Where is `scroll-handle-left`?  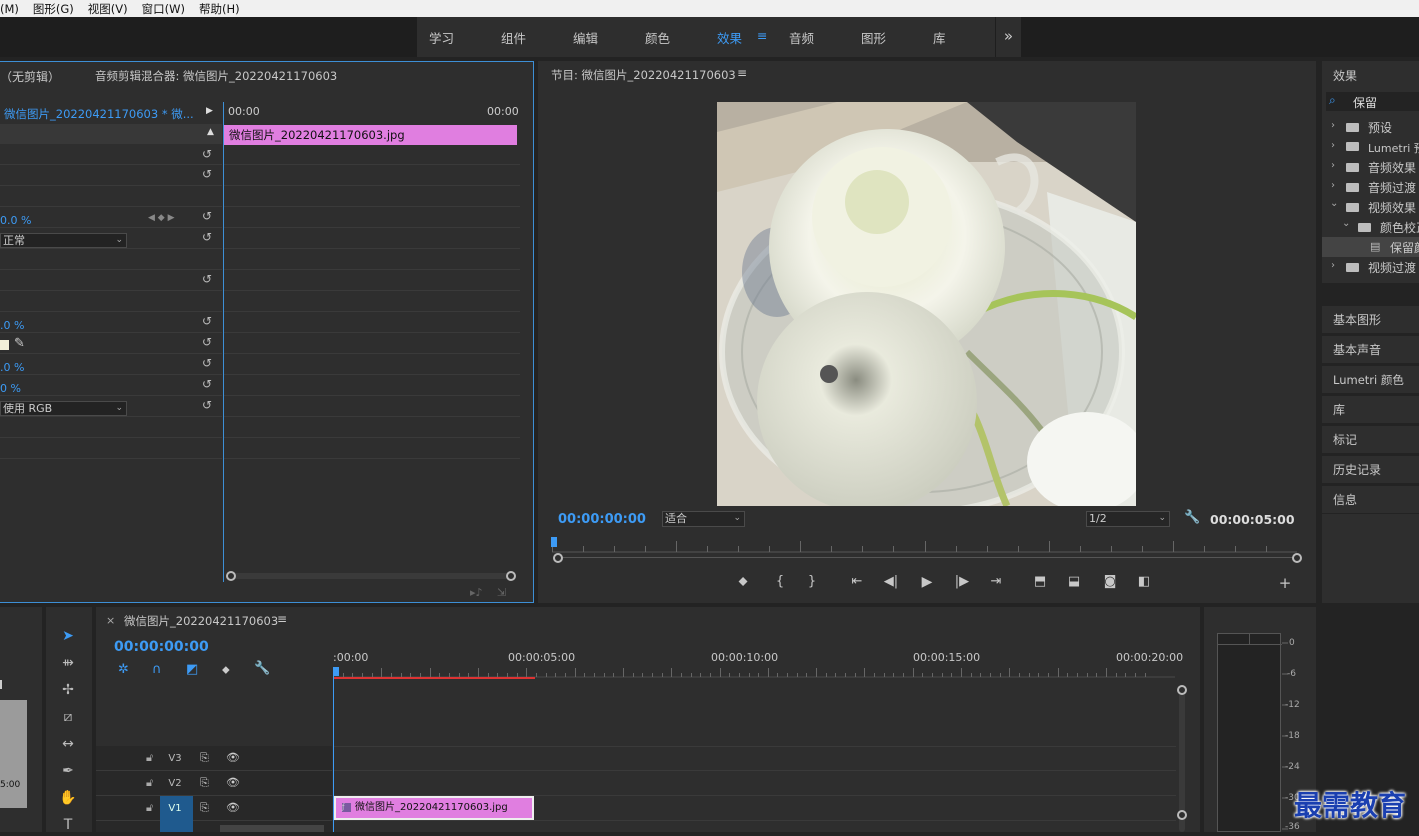 scroll-handle-left is located at coordinates (231, 576).